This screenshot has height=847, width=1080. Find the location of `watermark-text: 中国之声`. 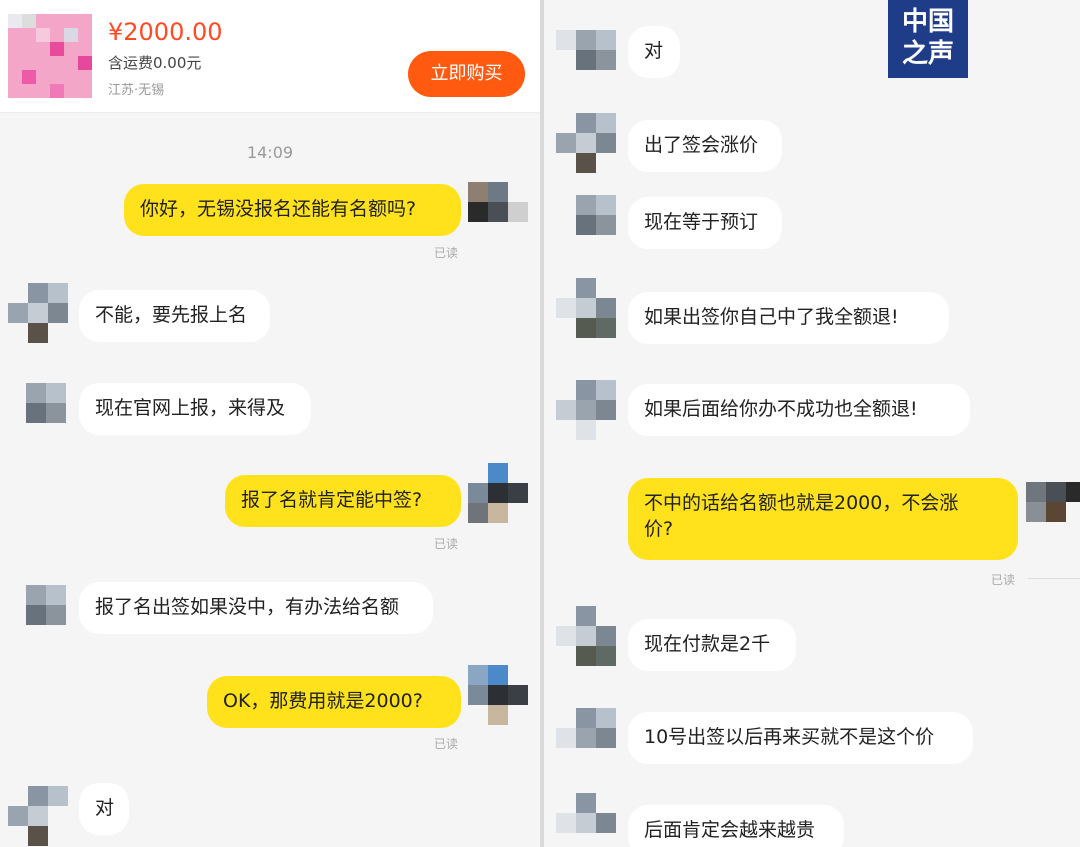

watermark-text: 中国之声 is located at coordinates (927, 38).